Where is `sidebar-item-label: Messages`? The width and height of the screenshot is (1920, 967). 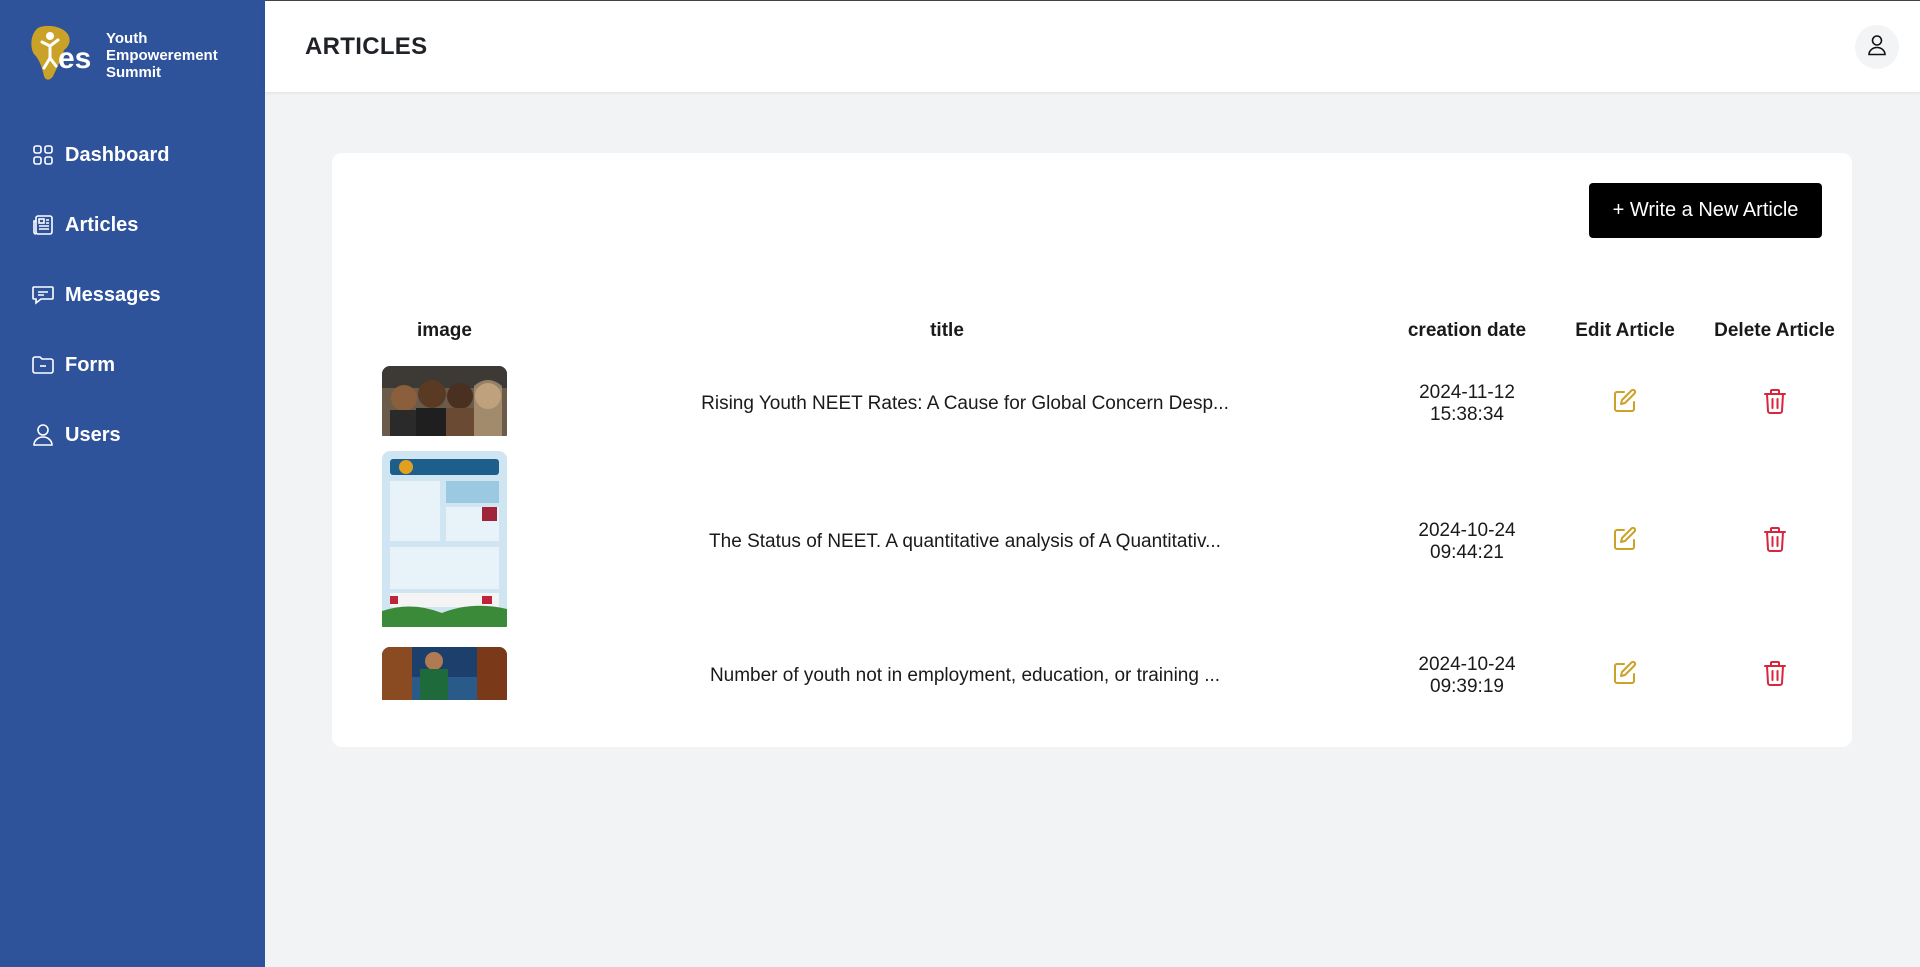
sidebar-item-label: Messages is located at coordinates (113, 294).